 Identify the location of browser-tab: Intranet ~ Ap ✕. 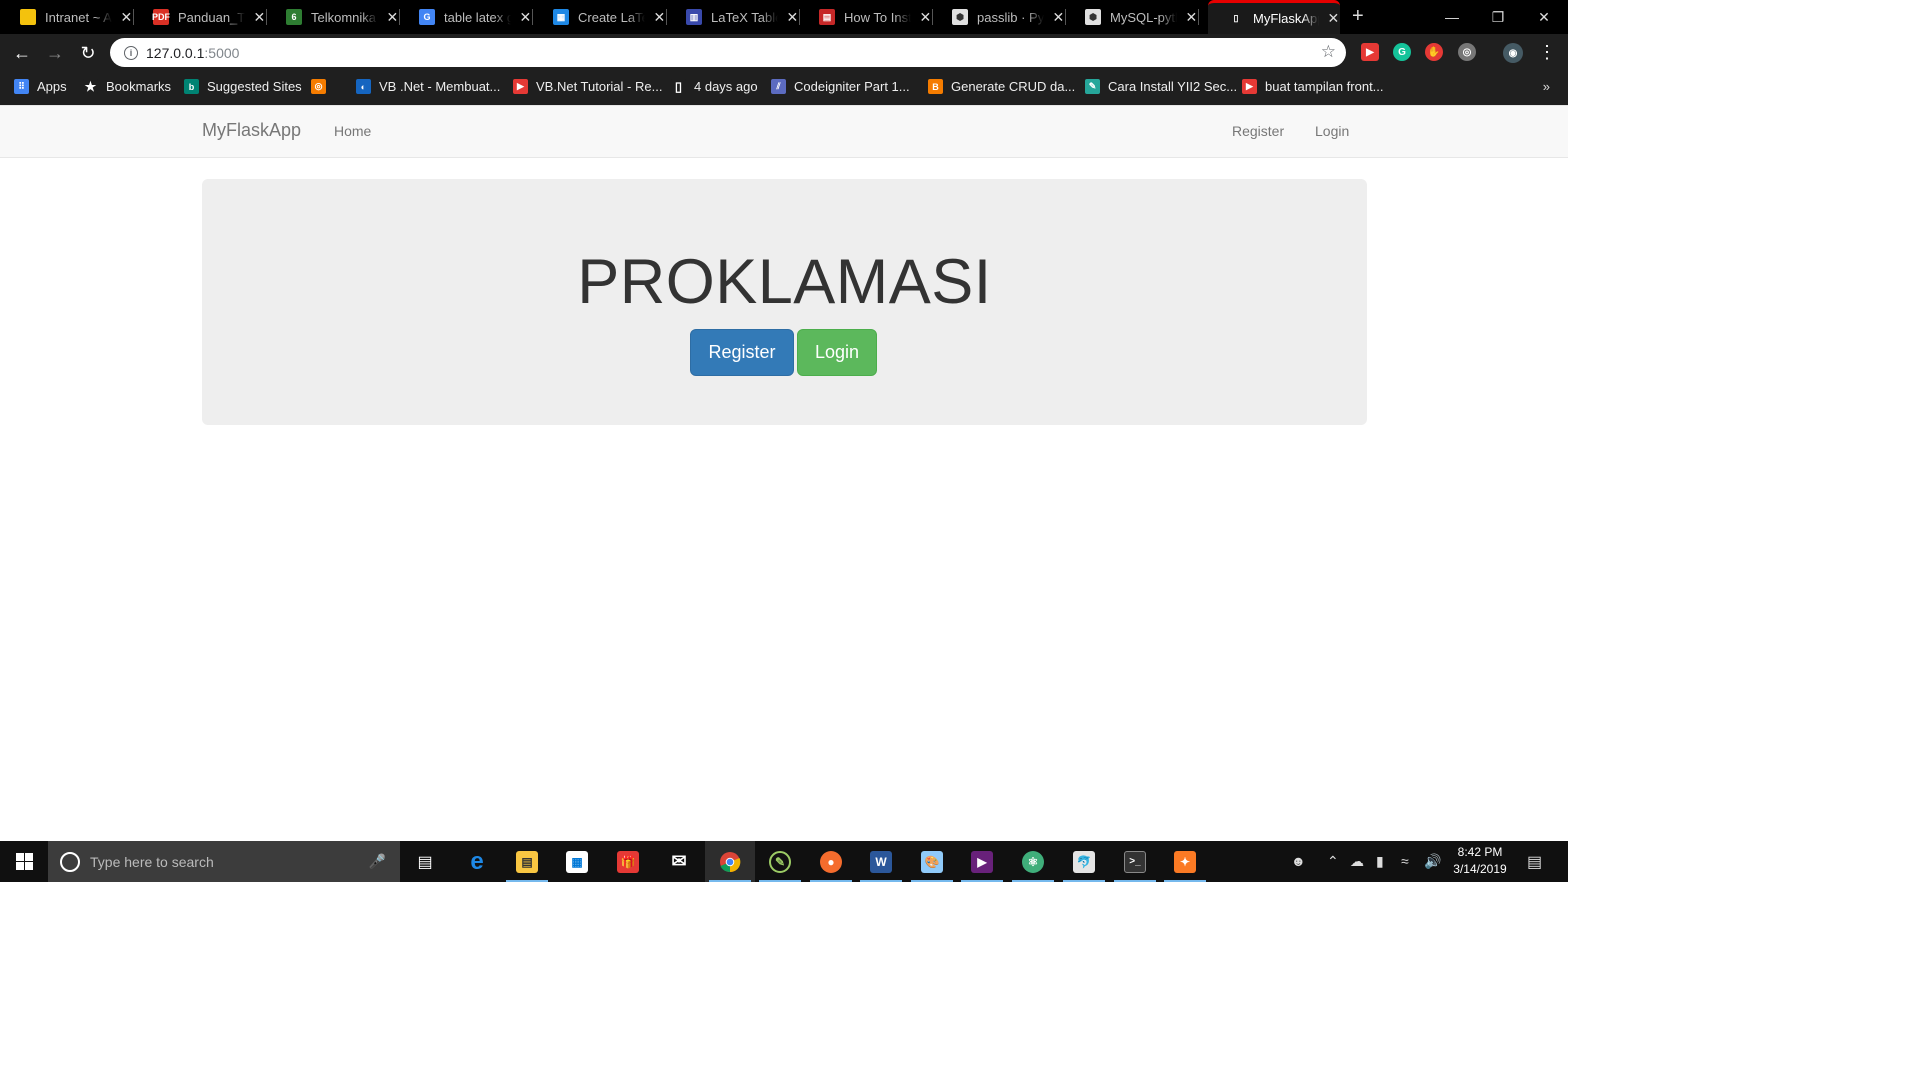
(67, 17).